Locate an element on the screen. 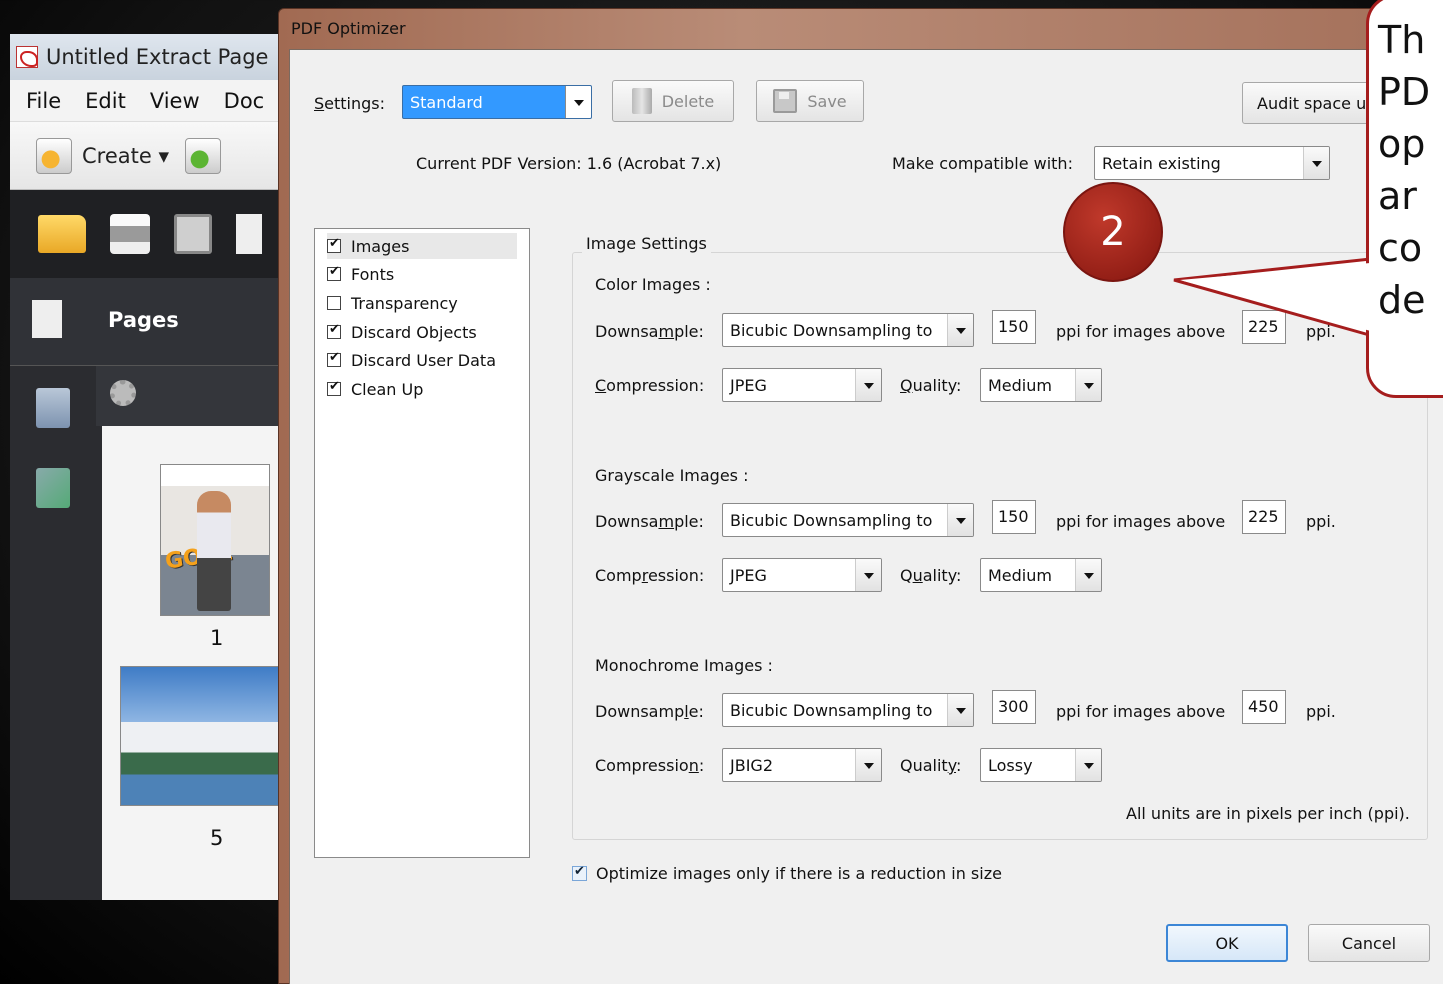  grayscale-above-label: ppi for images above is located at coordinates (1141, 521).